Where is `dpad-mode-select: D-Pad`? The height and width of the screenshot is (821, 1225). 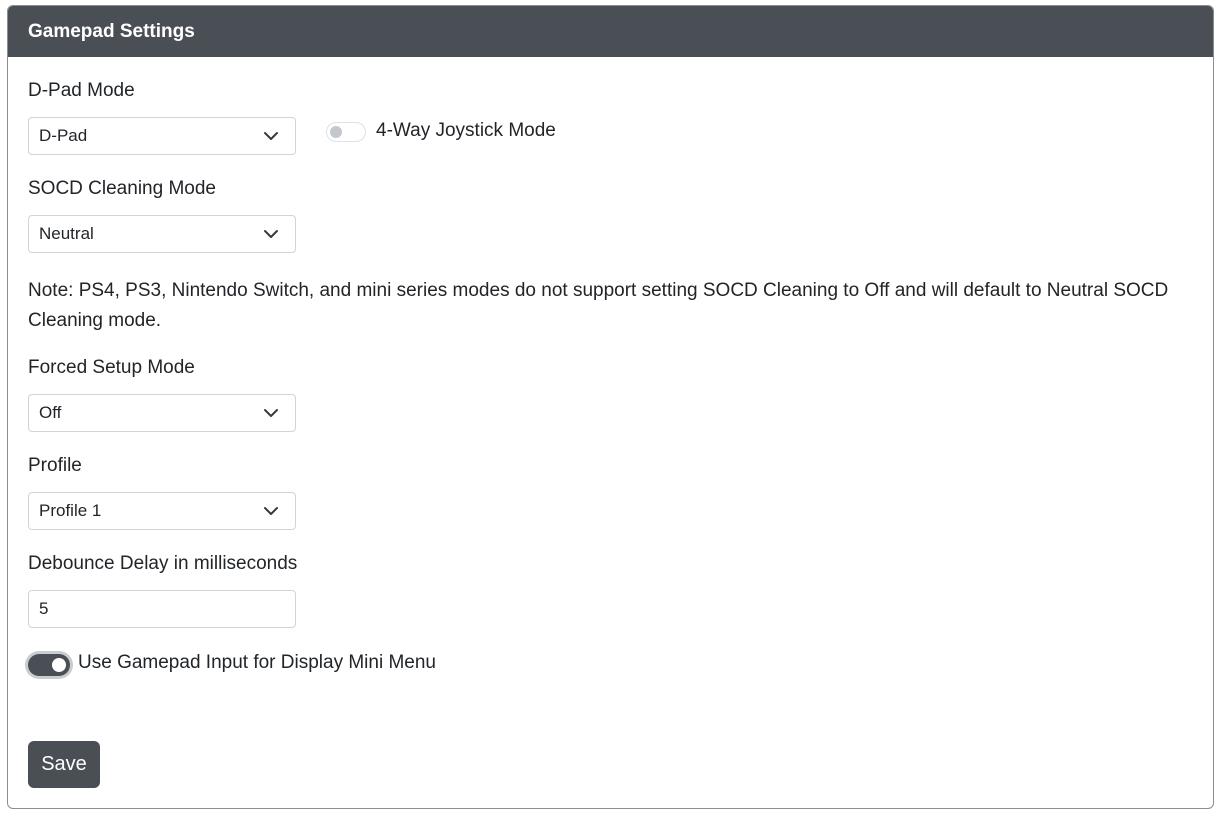
dpad-mode-select: D-Pad is located at coordinates (162, 136).